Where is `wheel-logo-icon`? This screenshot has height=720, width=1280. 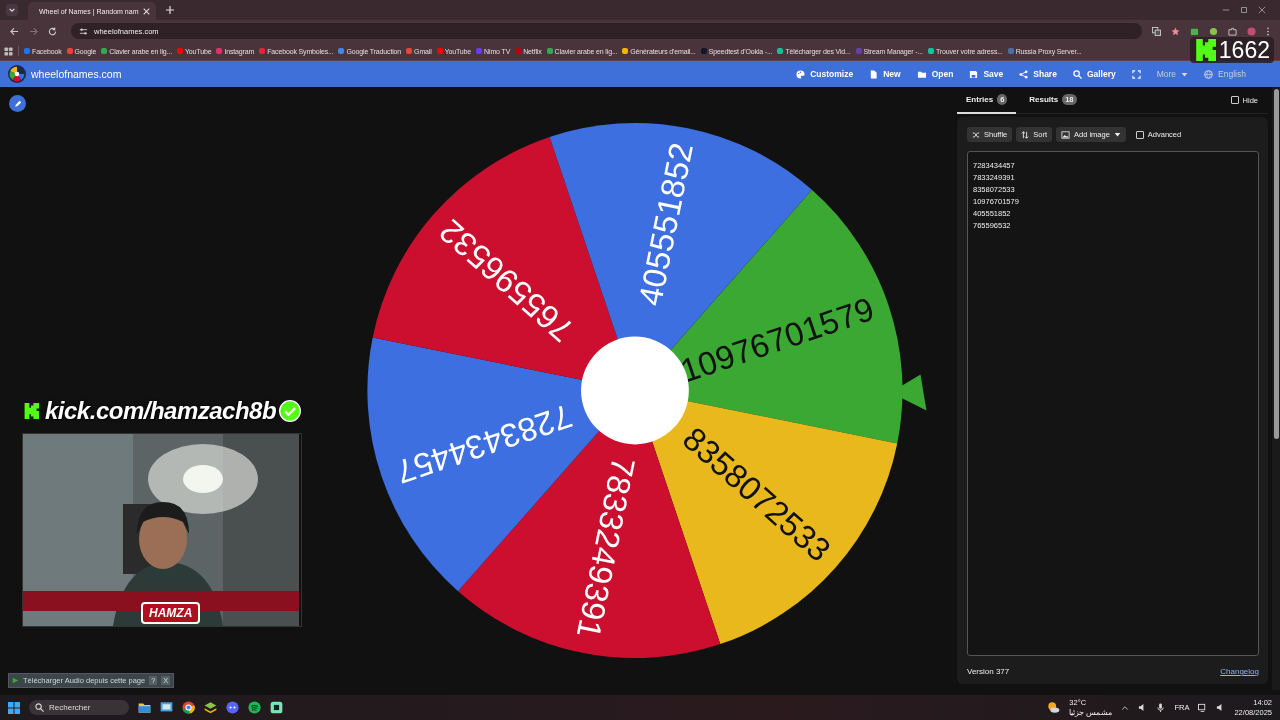
wheel-logo-icon is located at coordinates (17, 74).